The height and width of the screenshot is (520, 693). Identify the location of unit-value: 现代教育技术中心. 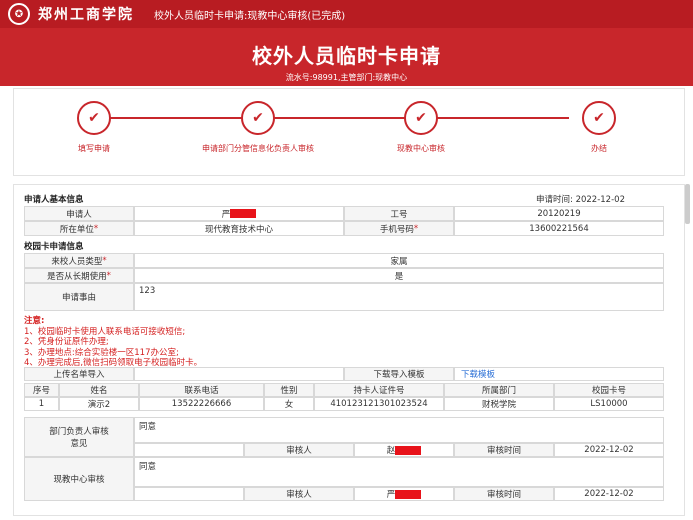
(239, 228).